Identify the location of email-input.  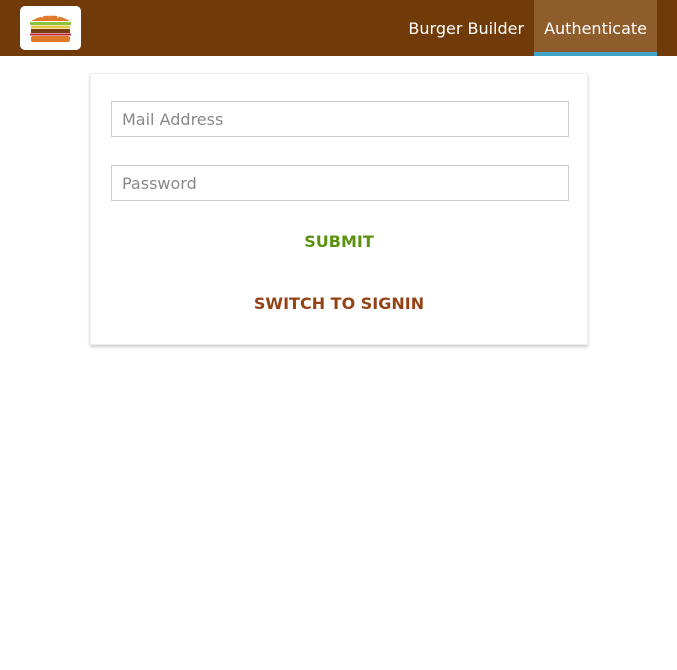
(340, 119).